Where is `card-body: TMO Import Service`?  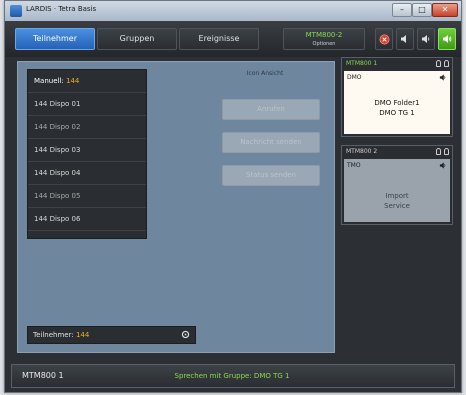
card-body: TMO Import Service is located at coordinates (397, 190).